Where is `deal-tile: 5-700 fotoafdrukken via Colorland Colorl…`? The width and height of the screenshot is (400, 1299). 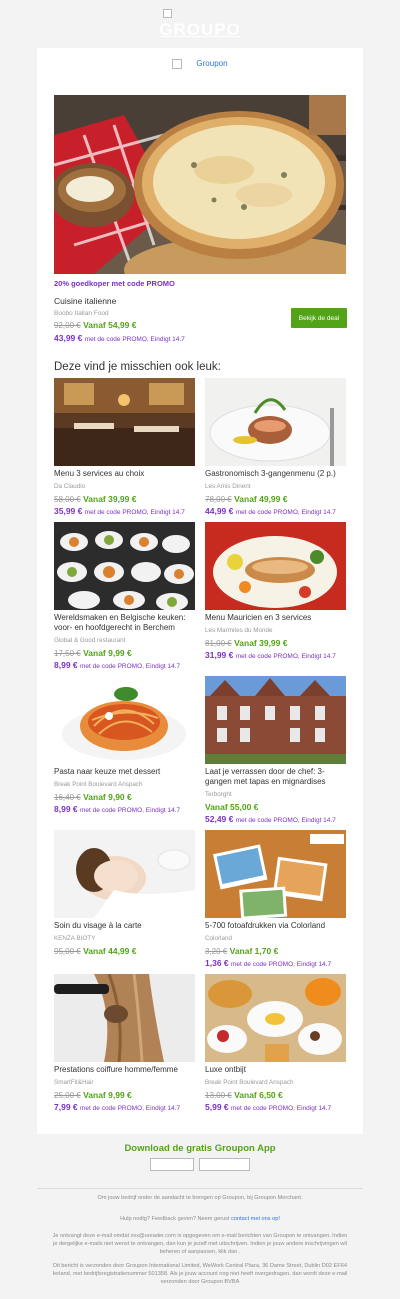 deal-tile: 5-700 fotoafdrukken via Colorland Colorl… is located at coordinates (275, 899).